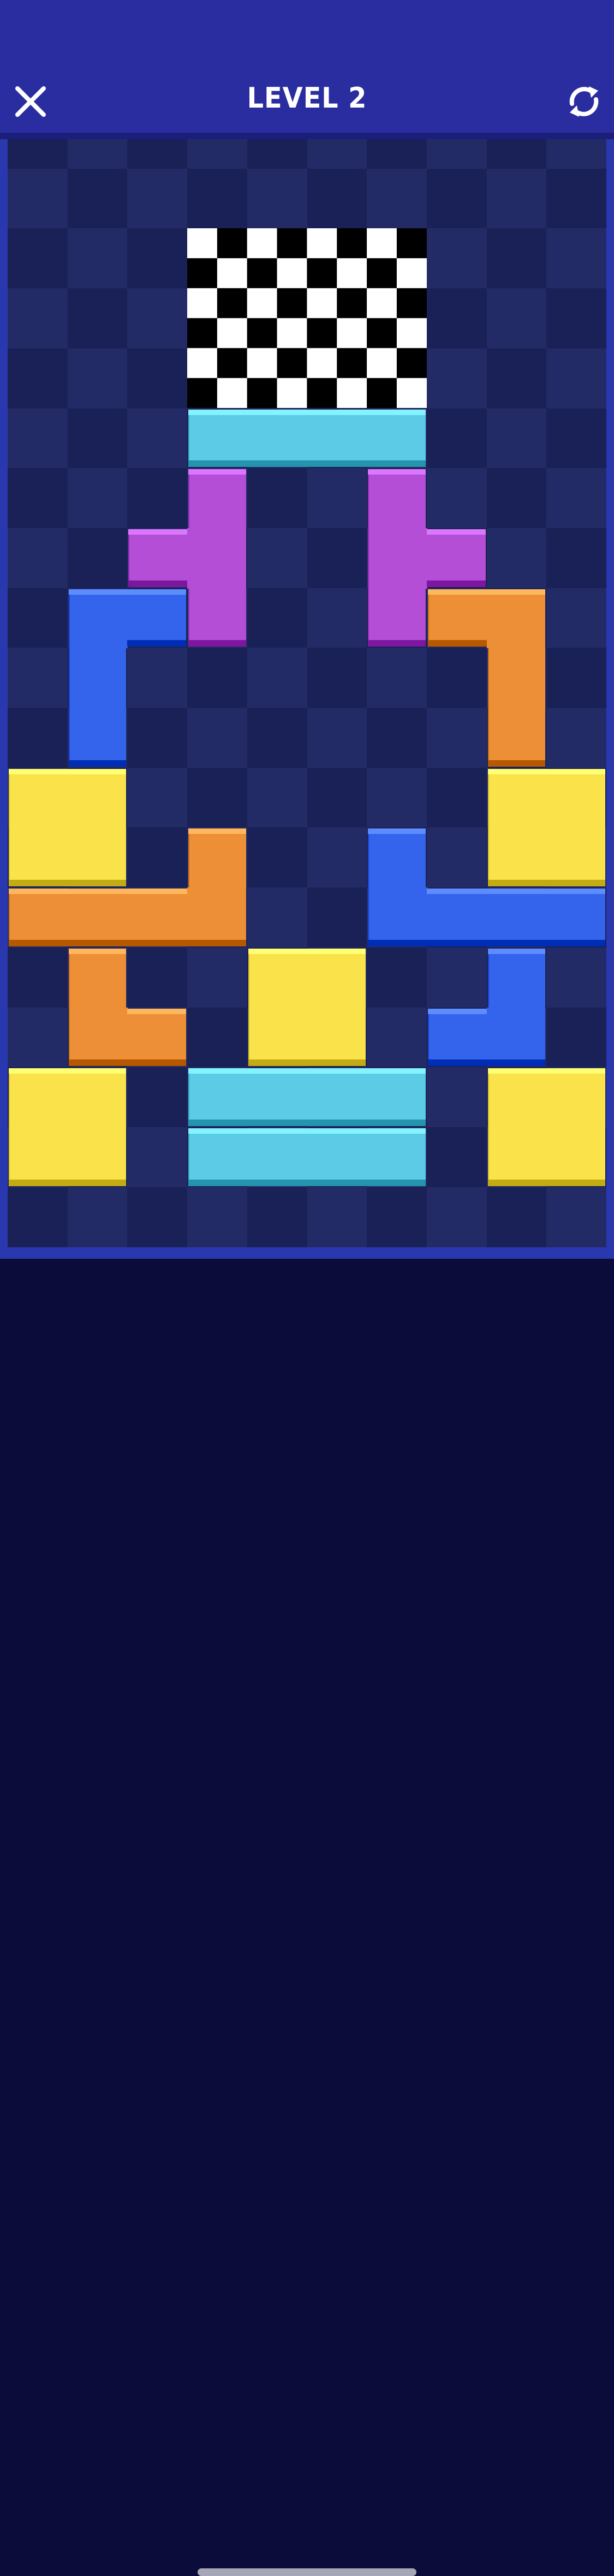 The width and height of the screenshot is (614, 2576). I want to click on restart-button, so click(584, 102).